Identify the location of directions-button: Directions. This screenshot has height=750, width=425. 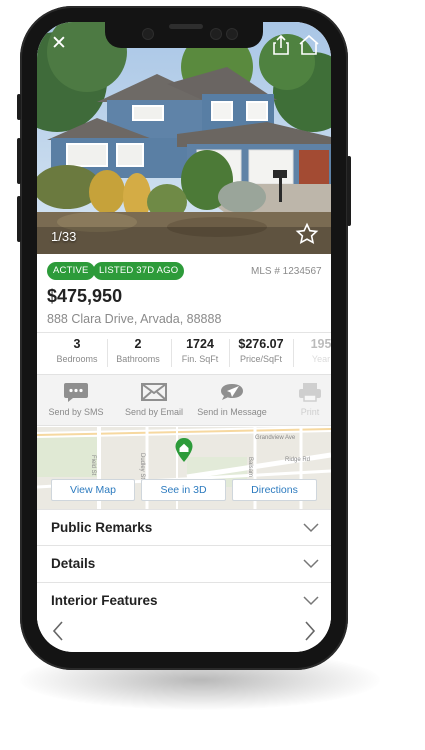
(274, 490).